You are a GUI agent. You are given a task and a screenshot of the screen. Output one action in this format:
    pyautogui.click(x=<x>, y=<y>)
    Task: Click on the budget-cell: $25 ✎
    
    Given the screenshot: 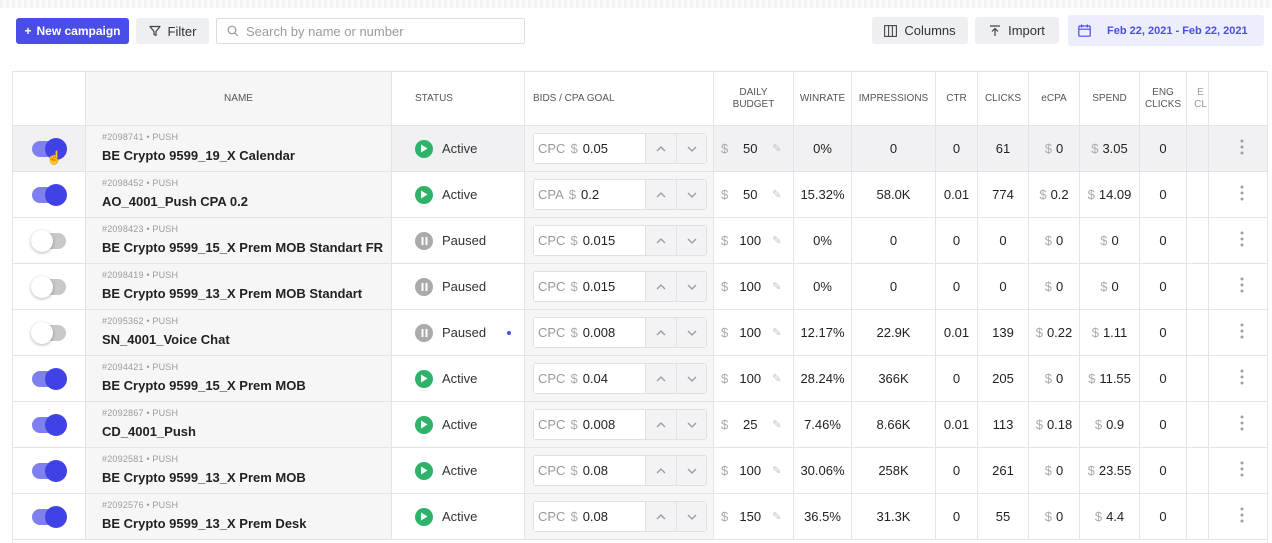 What is the action you would take?
    pyautogui.click(x=754, y=424)
    